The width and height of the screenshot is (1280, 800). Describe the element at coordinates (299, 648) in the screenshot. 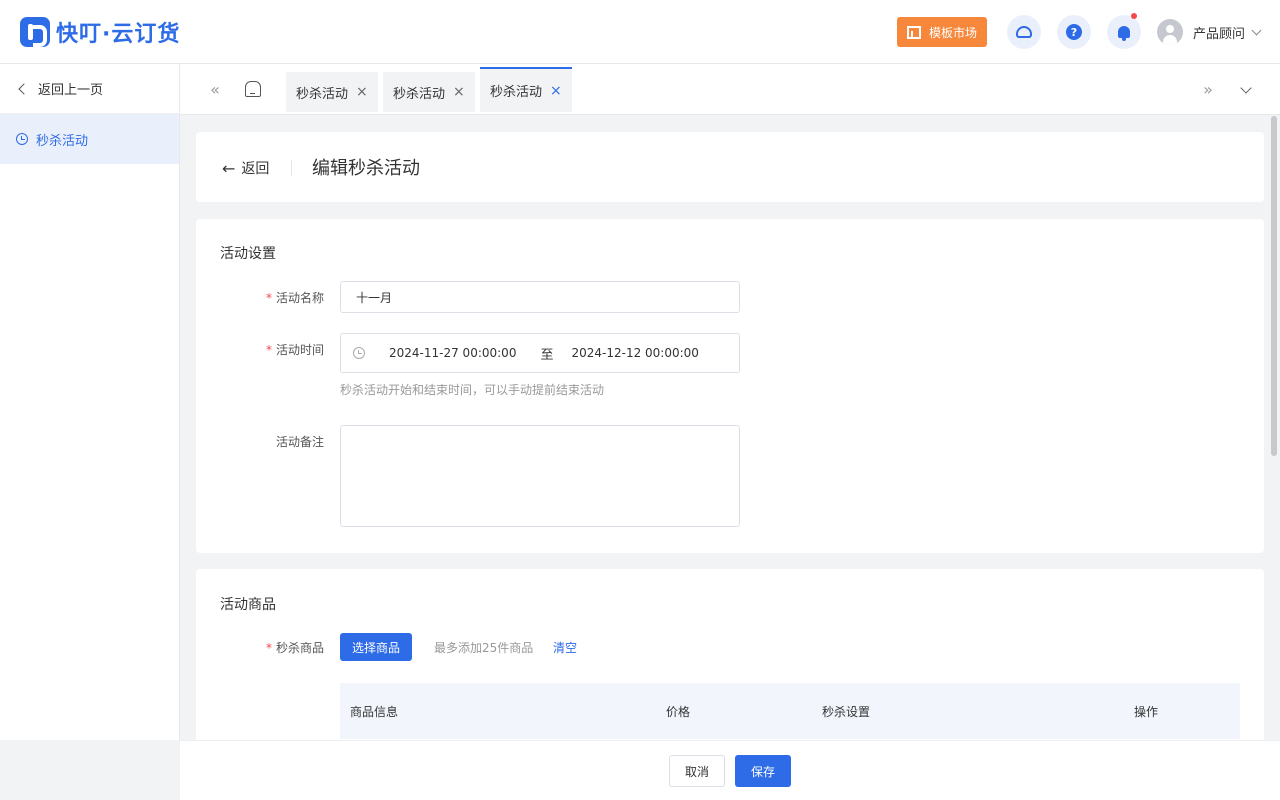

I see `flash-sale-products-label-text: 秒杀商品` at that location.